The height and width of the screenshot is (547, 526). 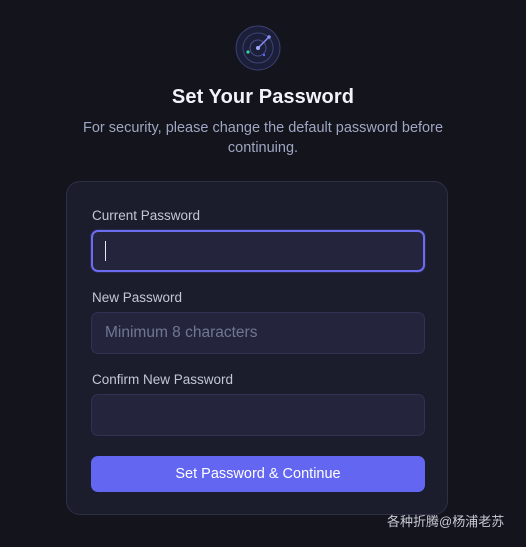 I want to click on new-password-input: Minimum 8 characters, so click(x=258, y=333).